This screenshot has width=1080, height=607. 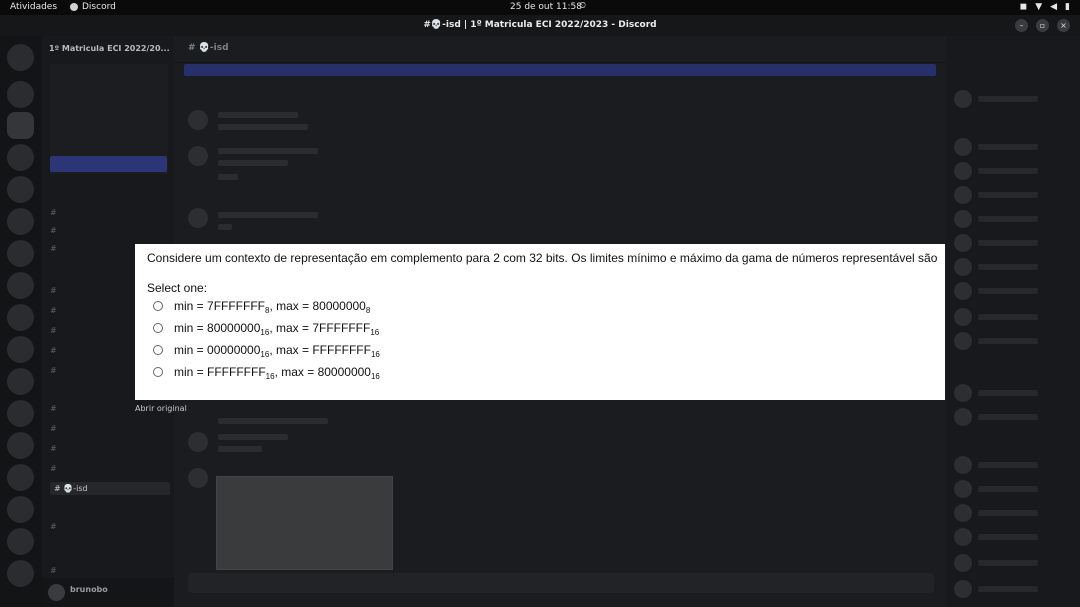 I want to click on channel-title: # 💀-isd, so click(x=208, y=48).